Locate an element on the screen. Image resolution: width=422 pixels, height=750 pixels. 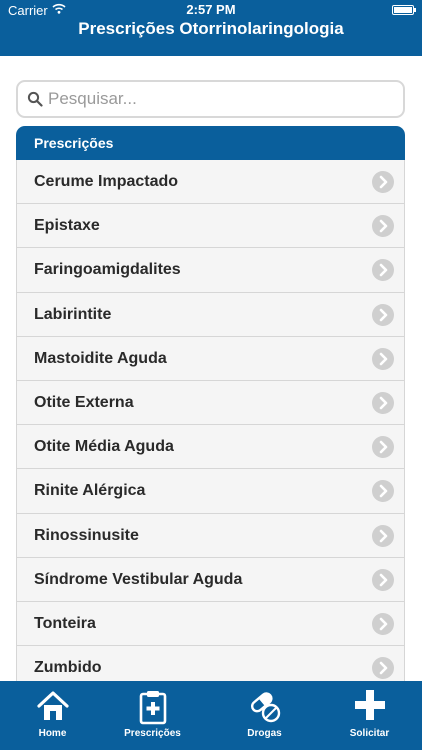
page-title: Prescrições Otorrinolaringologia is located at coordinates (211, 28).